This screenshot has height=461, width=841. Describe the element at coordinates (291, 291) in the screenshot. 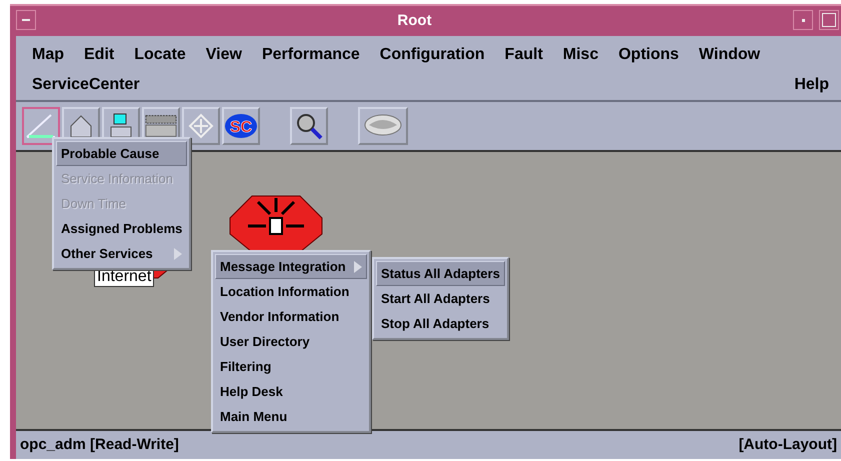

I see `menu-item: Location Information` at that location.